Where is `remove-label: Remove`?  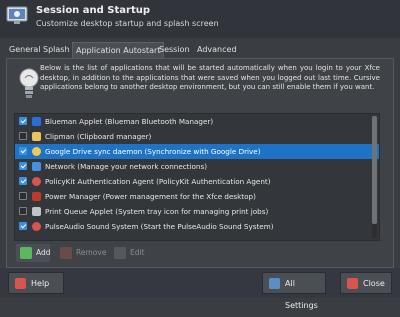 remove-label: Remove is located at coordinates (91, 252).